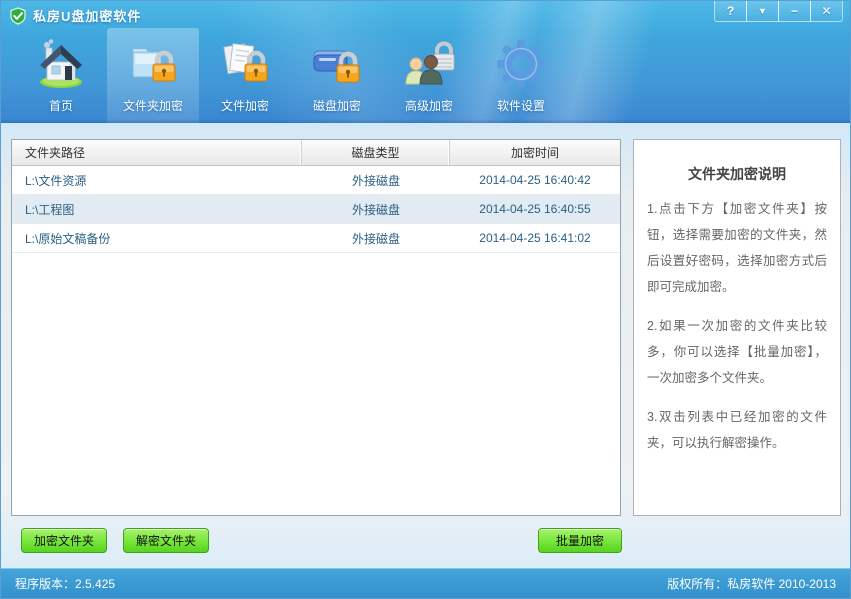 This screenshot has width=851, height=599. I want to click on program-version-text: 程序版本：2.5.425, so click(65, 584).